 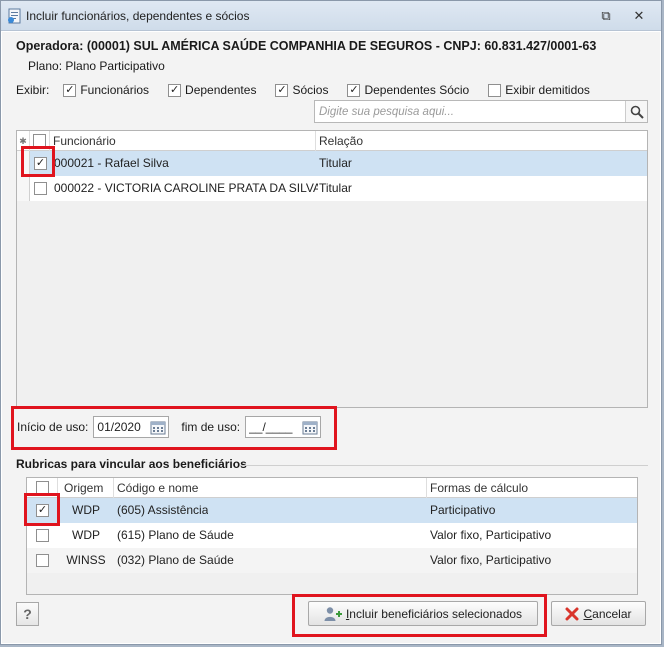 What do you see at coordinates (481, 141) in the screenshot?
I see `column-header-relacao: Relação` at bounding box center [481, 141].